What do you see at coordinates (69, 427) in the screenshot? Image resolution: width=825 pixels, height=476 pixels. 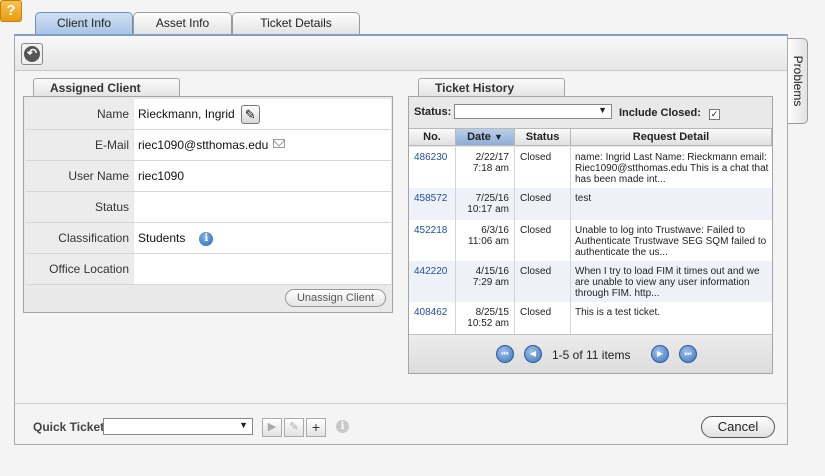 I see `quick-ticket-label: Quick Ticket` at bounding box center [69, 427].